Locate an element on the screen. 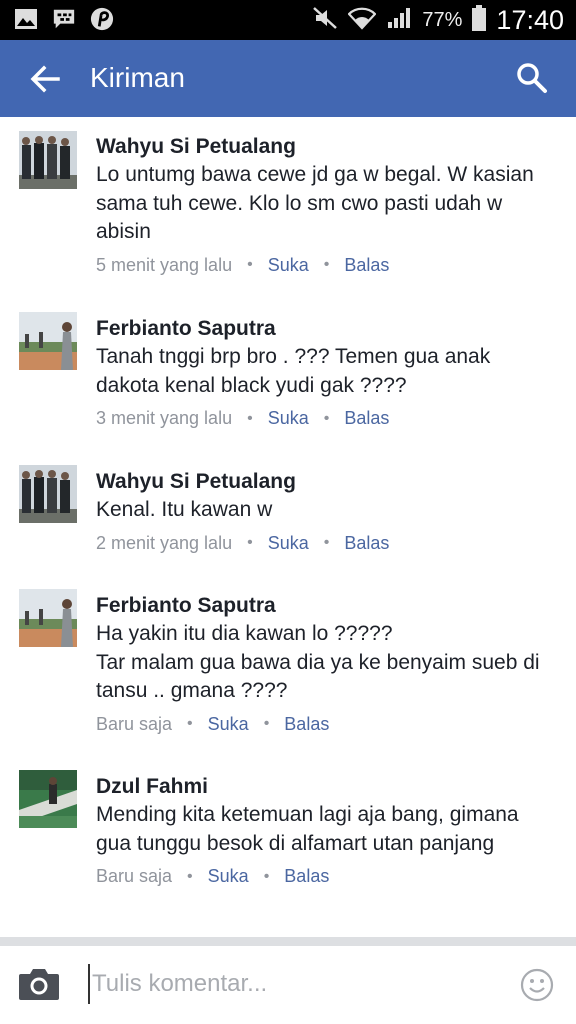 Image resolution: width=576 pixels, height=1024 pixels. wifi-icon is located at coordinates (362, 20).